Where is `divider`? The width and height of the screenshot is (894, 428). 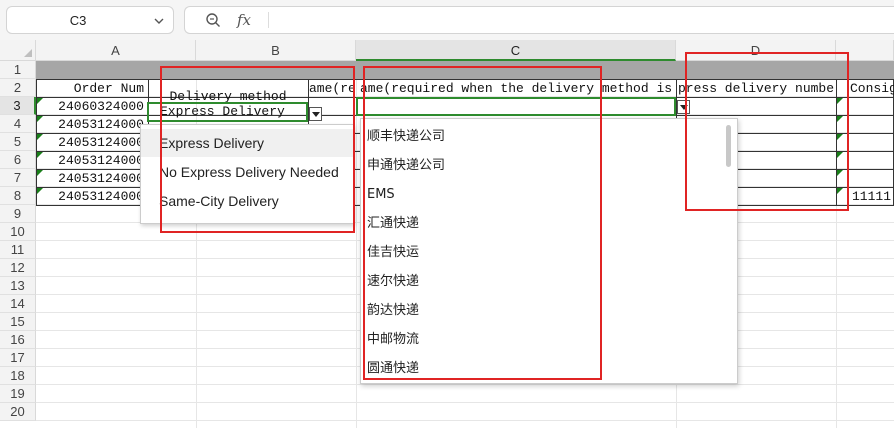
divider is located at coordinates (268, 20).